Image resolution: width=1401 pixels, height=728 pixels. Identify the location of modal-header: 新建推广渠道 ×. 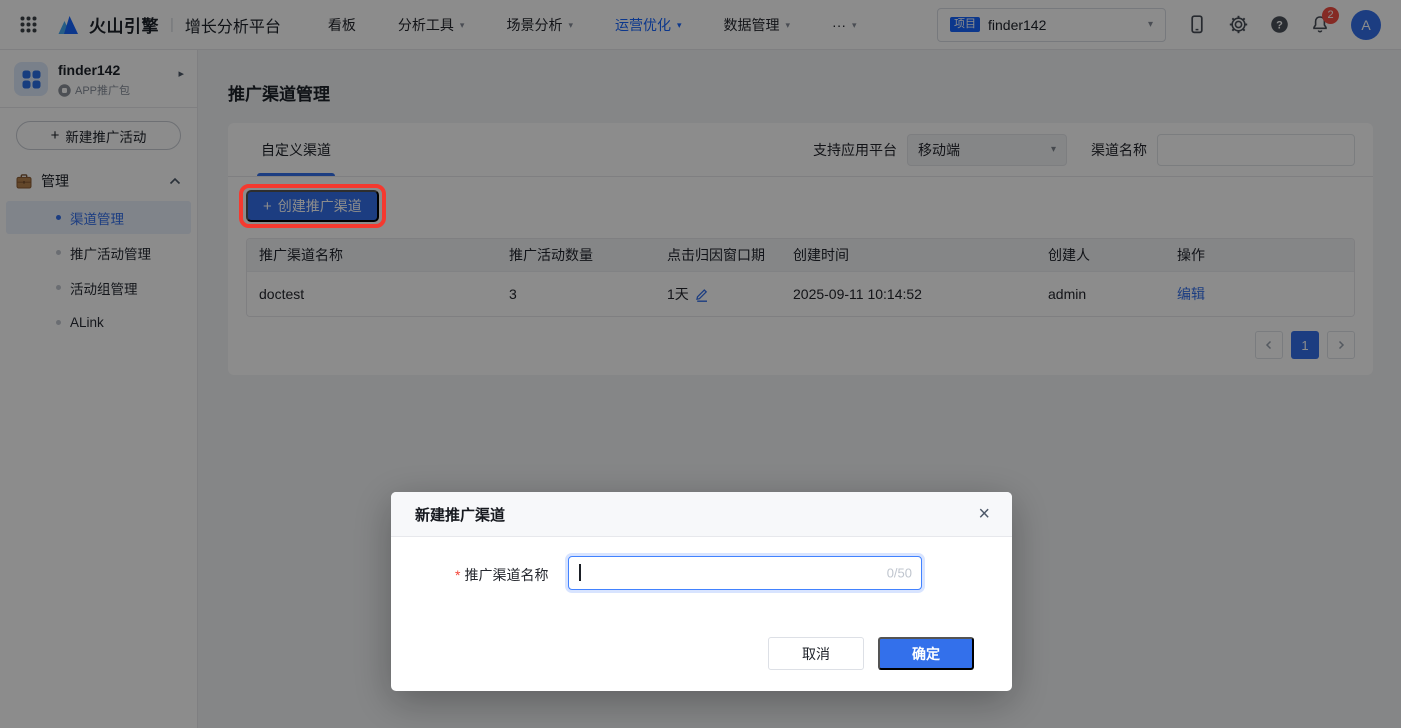
(701, 514).